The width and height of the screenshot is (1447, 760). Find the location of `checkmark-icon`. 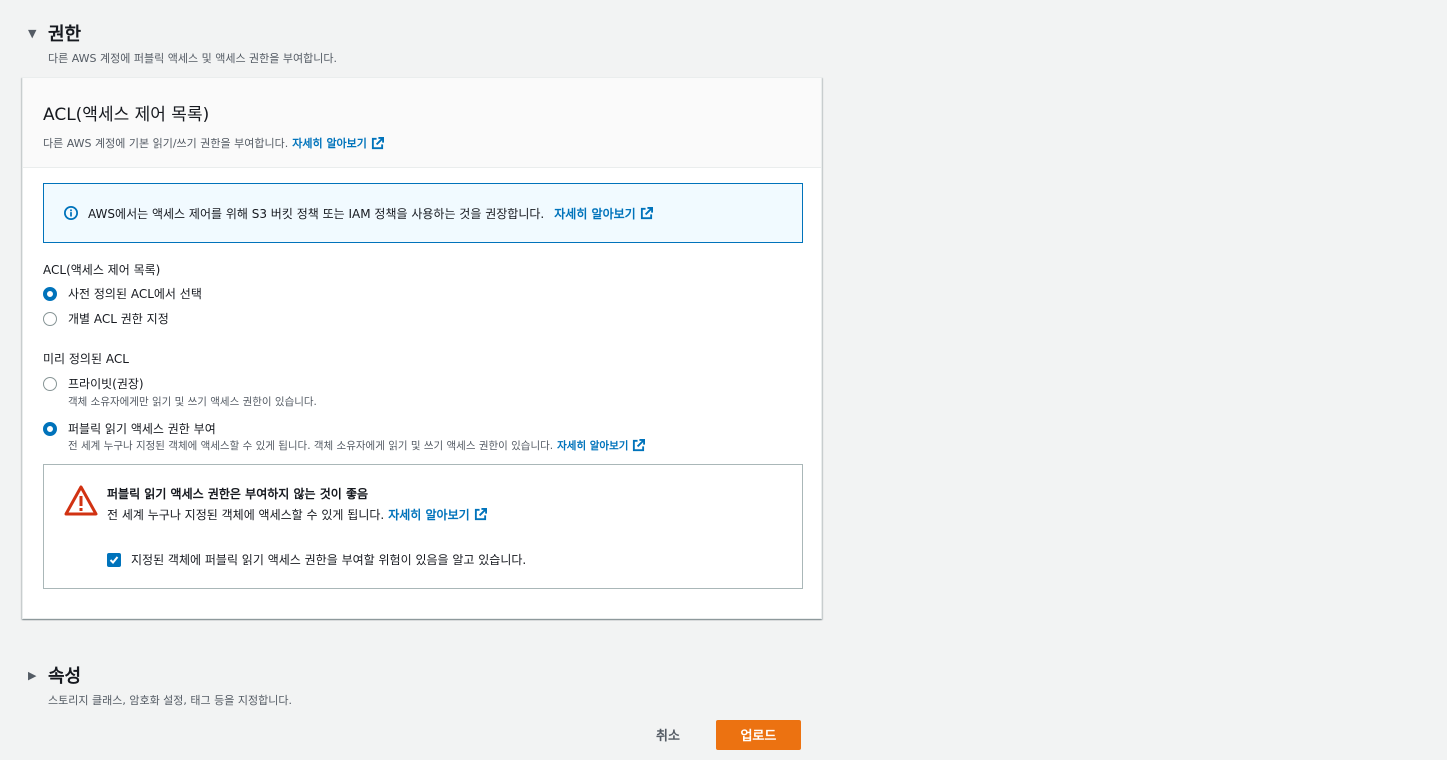

checkmark-icon is located at coordinates (114, 559).